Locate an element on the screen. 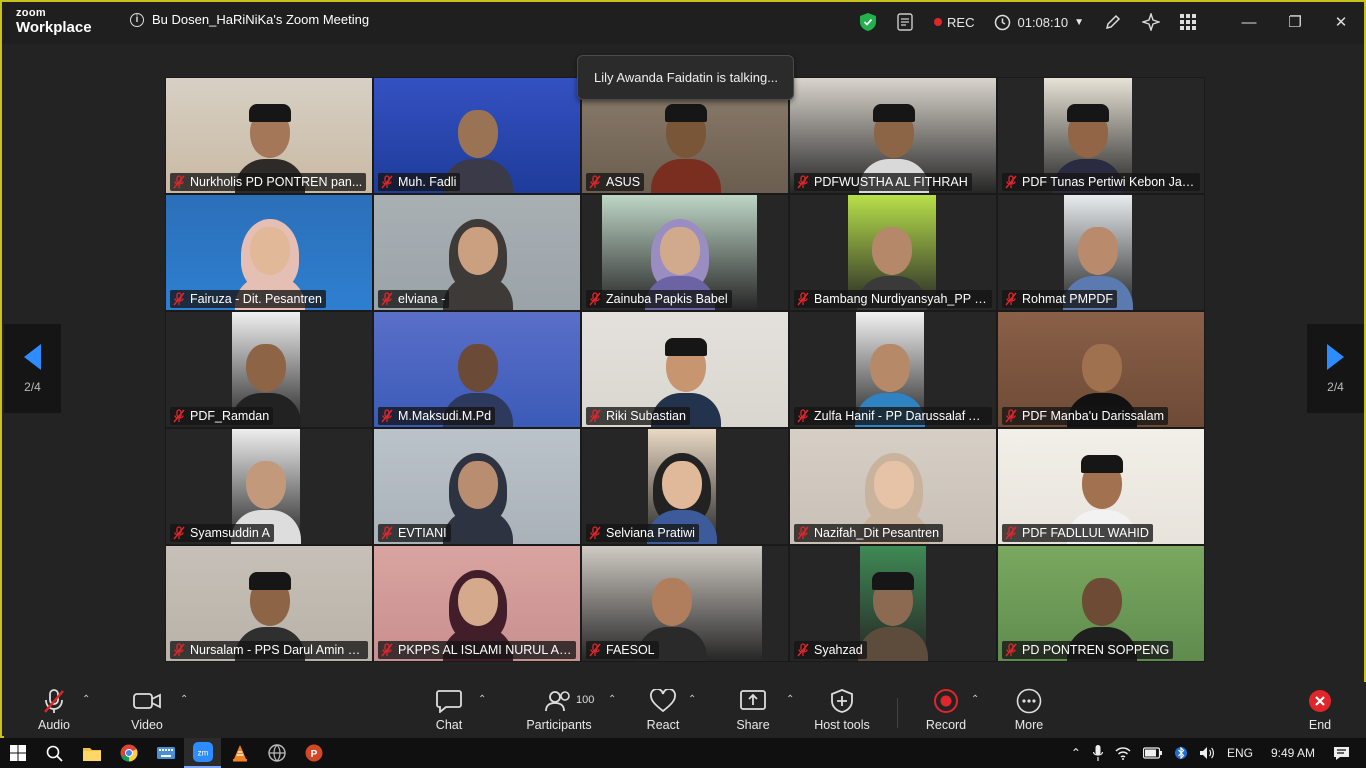 The image size is (1366, 768). vlc-button is located at coordinates (239, 753).